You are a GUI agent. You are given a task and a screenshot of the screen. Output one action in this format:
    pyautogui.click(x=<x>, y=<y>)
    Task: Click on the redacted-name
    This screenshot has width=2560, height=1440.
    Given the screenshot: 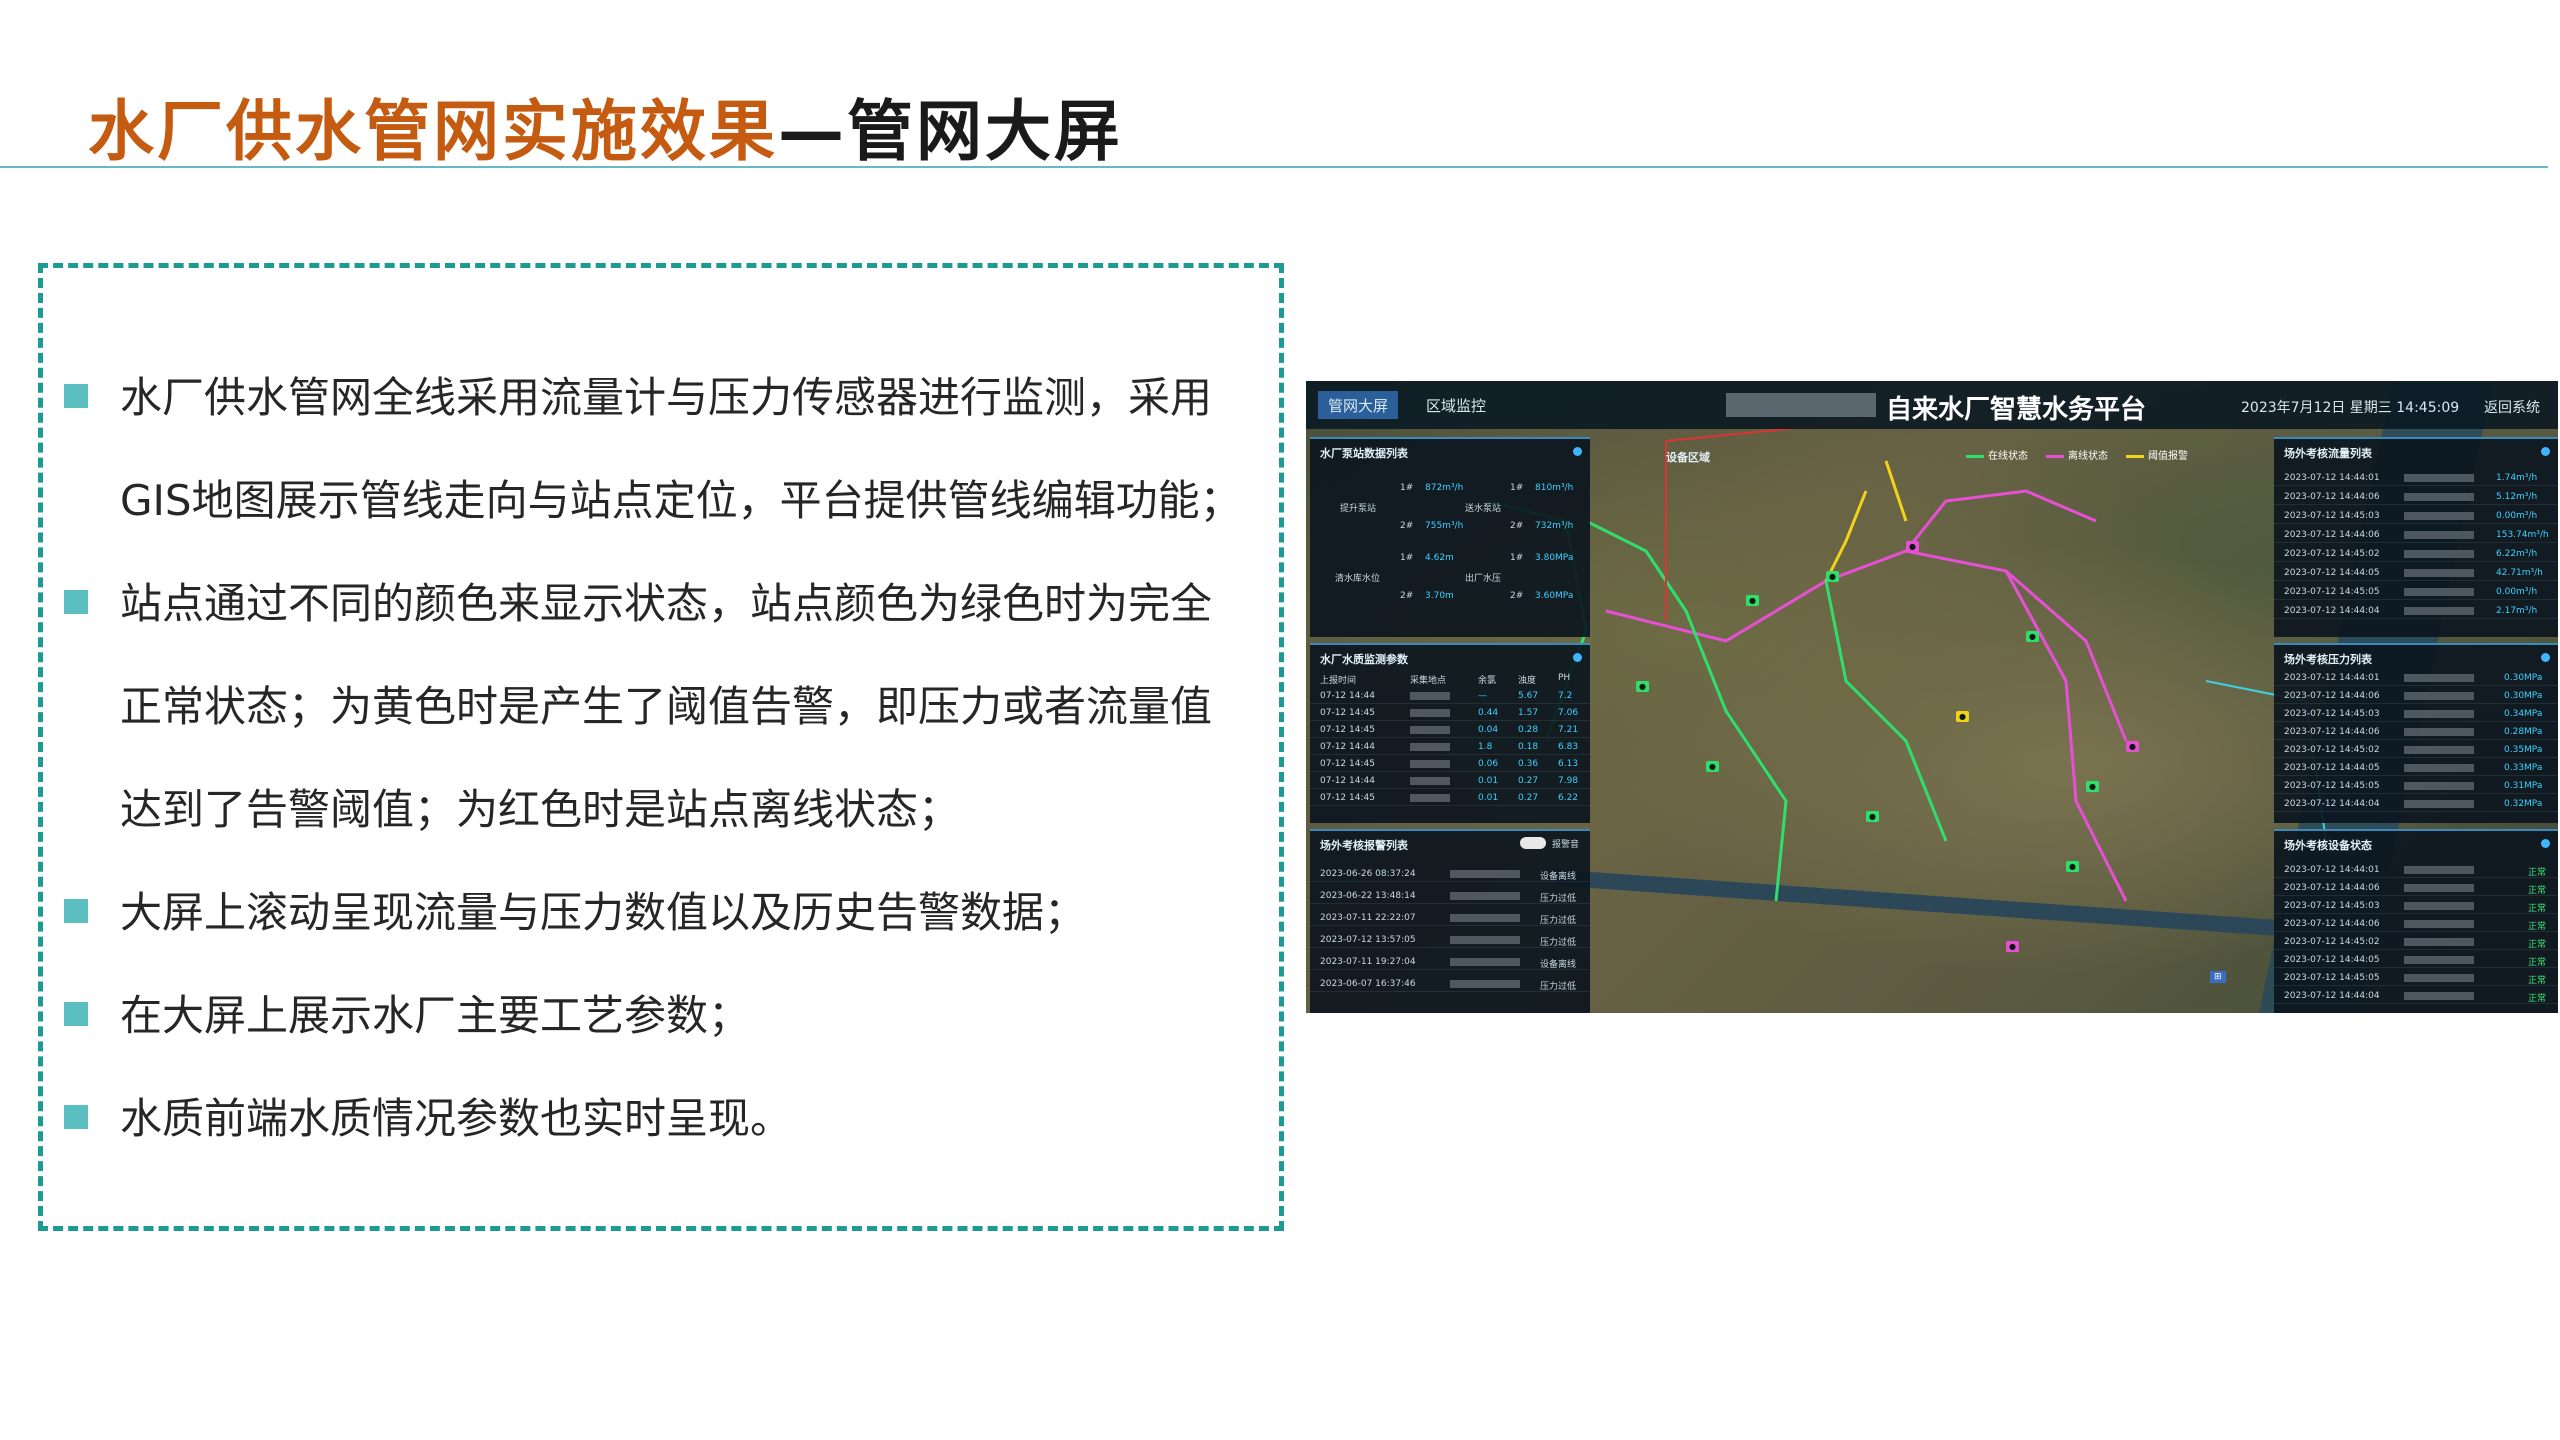 What is the action you would take?
    pyautogui.click(x=1801, y=405)
    